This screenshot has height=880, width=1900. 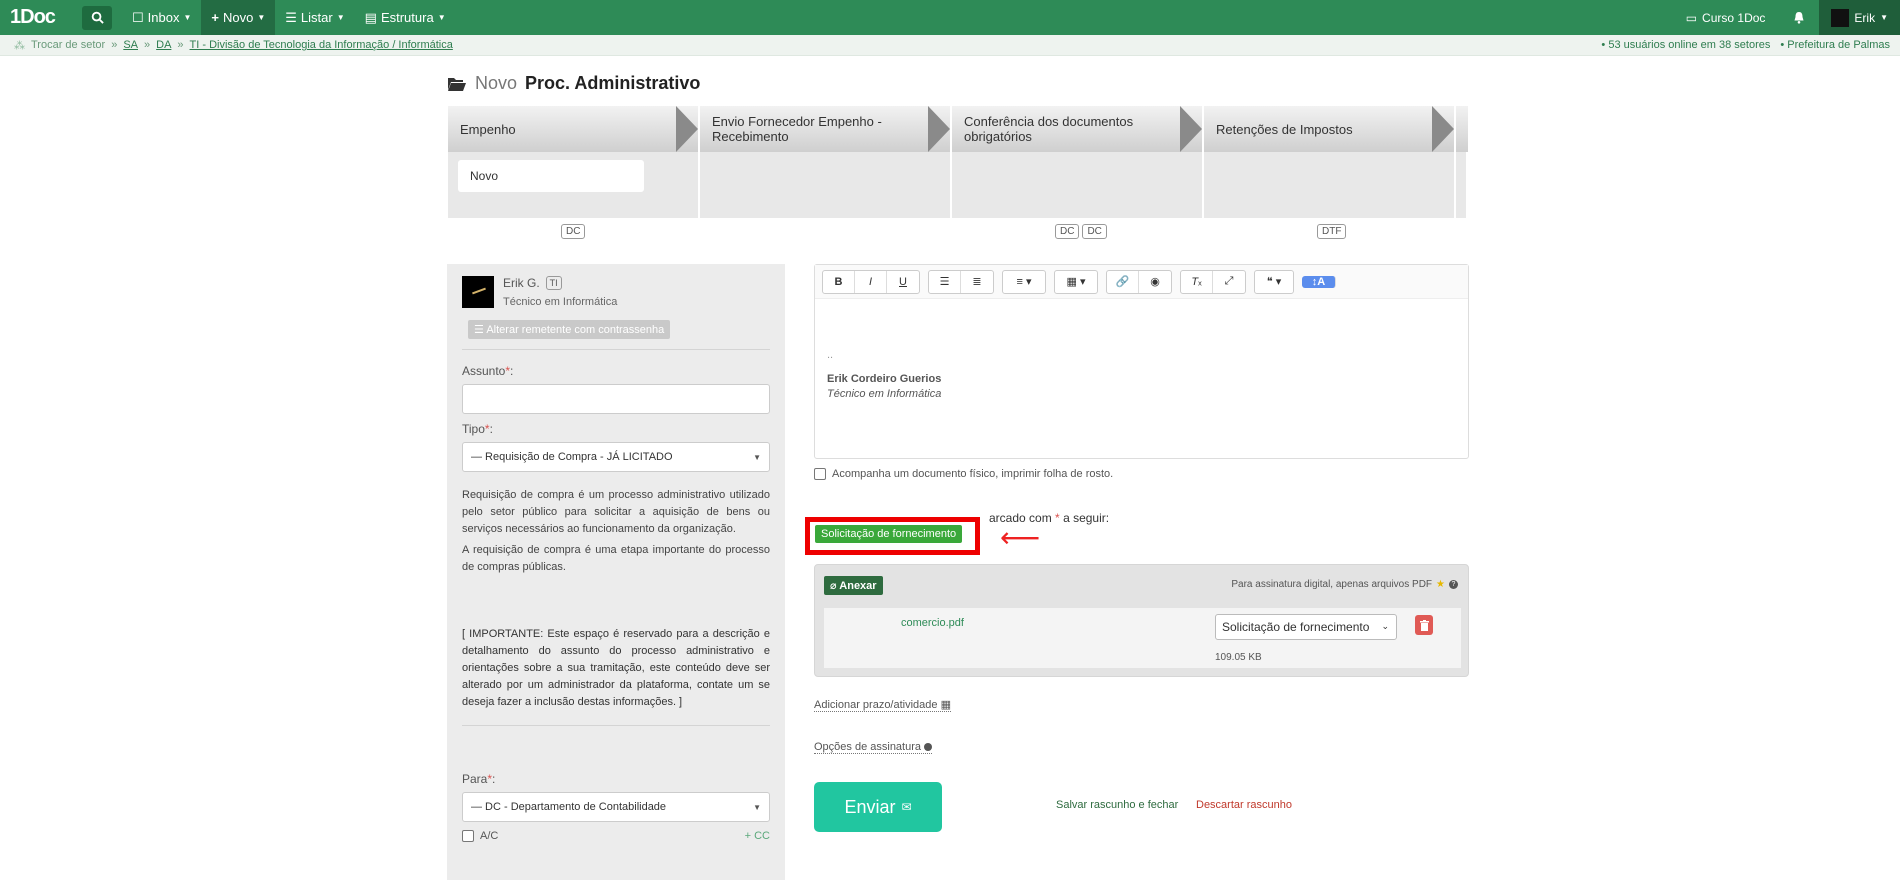 I want to click on help-icon: ?, so click(x=1453, y=584).